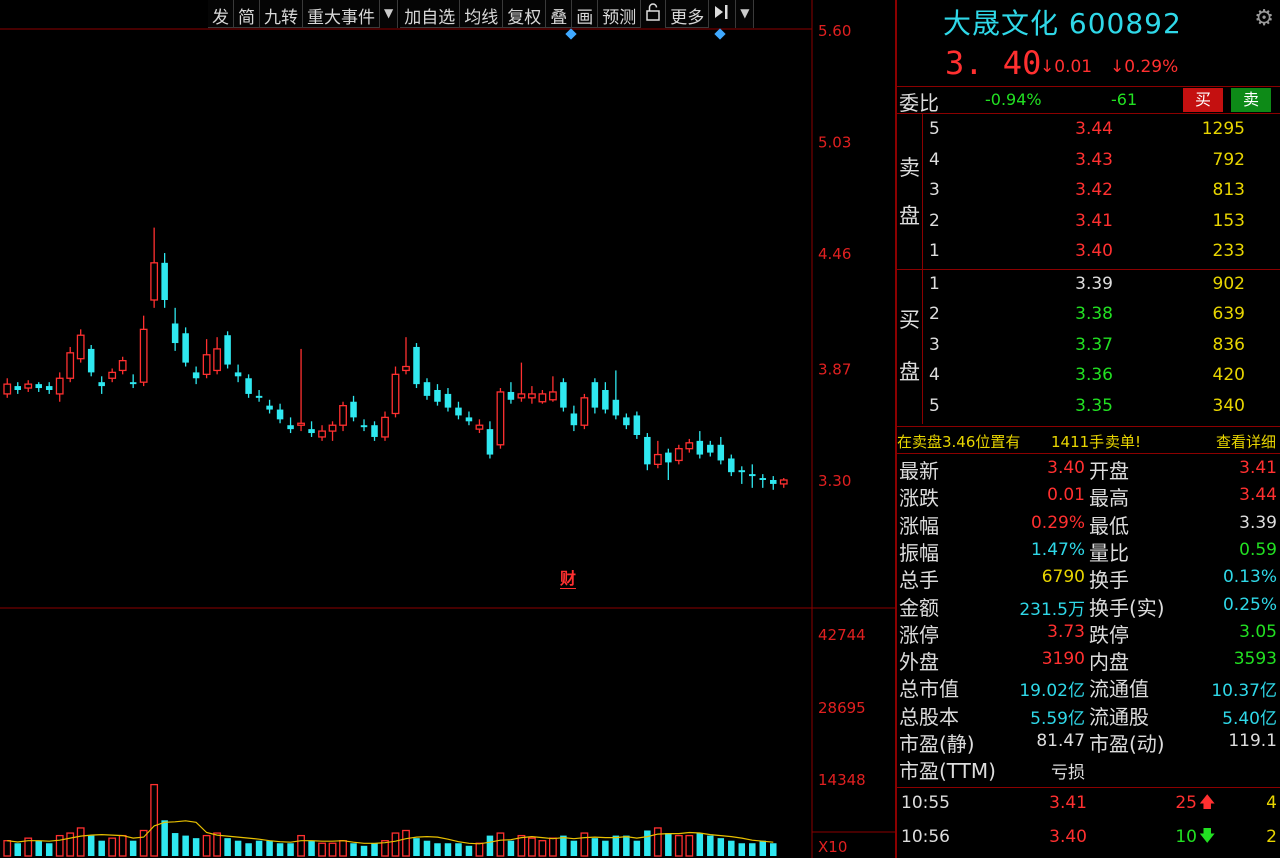 This screenshot has width=1280, height=858. I want to click on lock-icon, so click(654, 14).